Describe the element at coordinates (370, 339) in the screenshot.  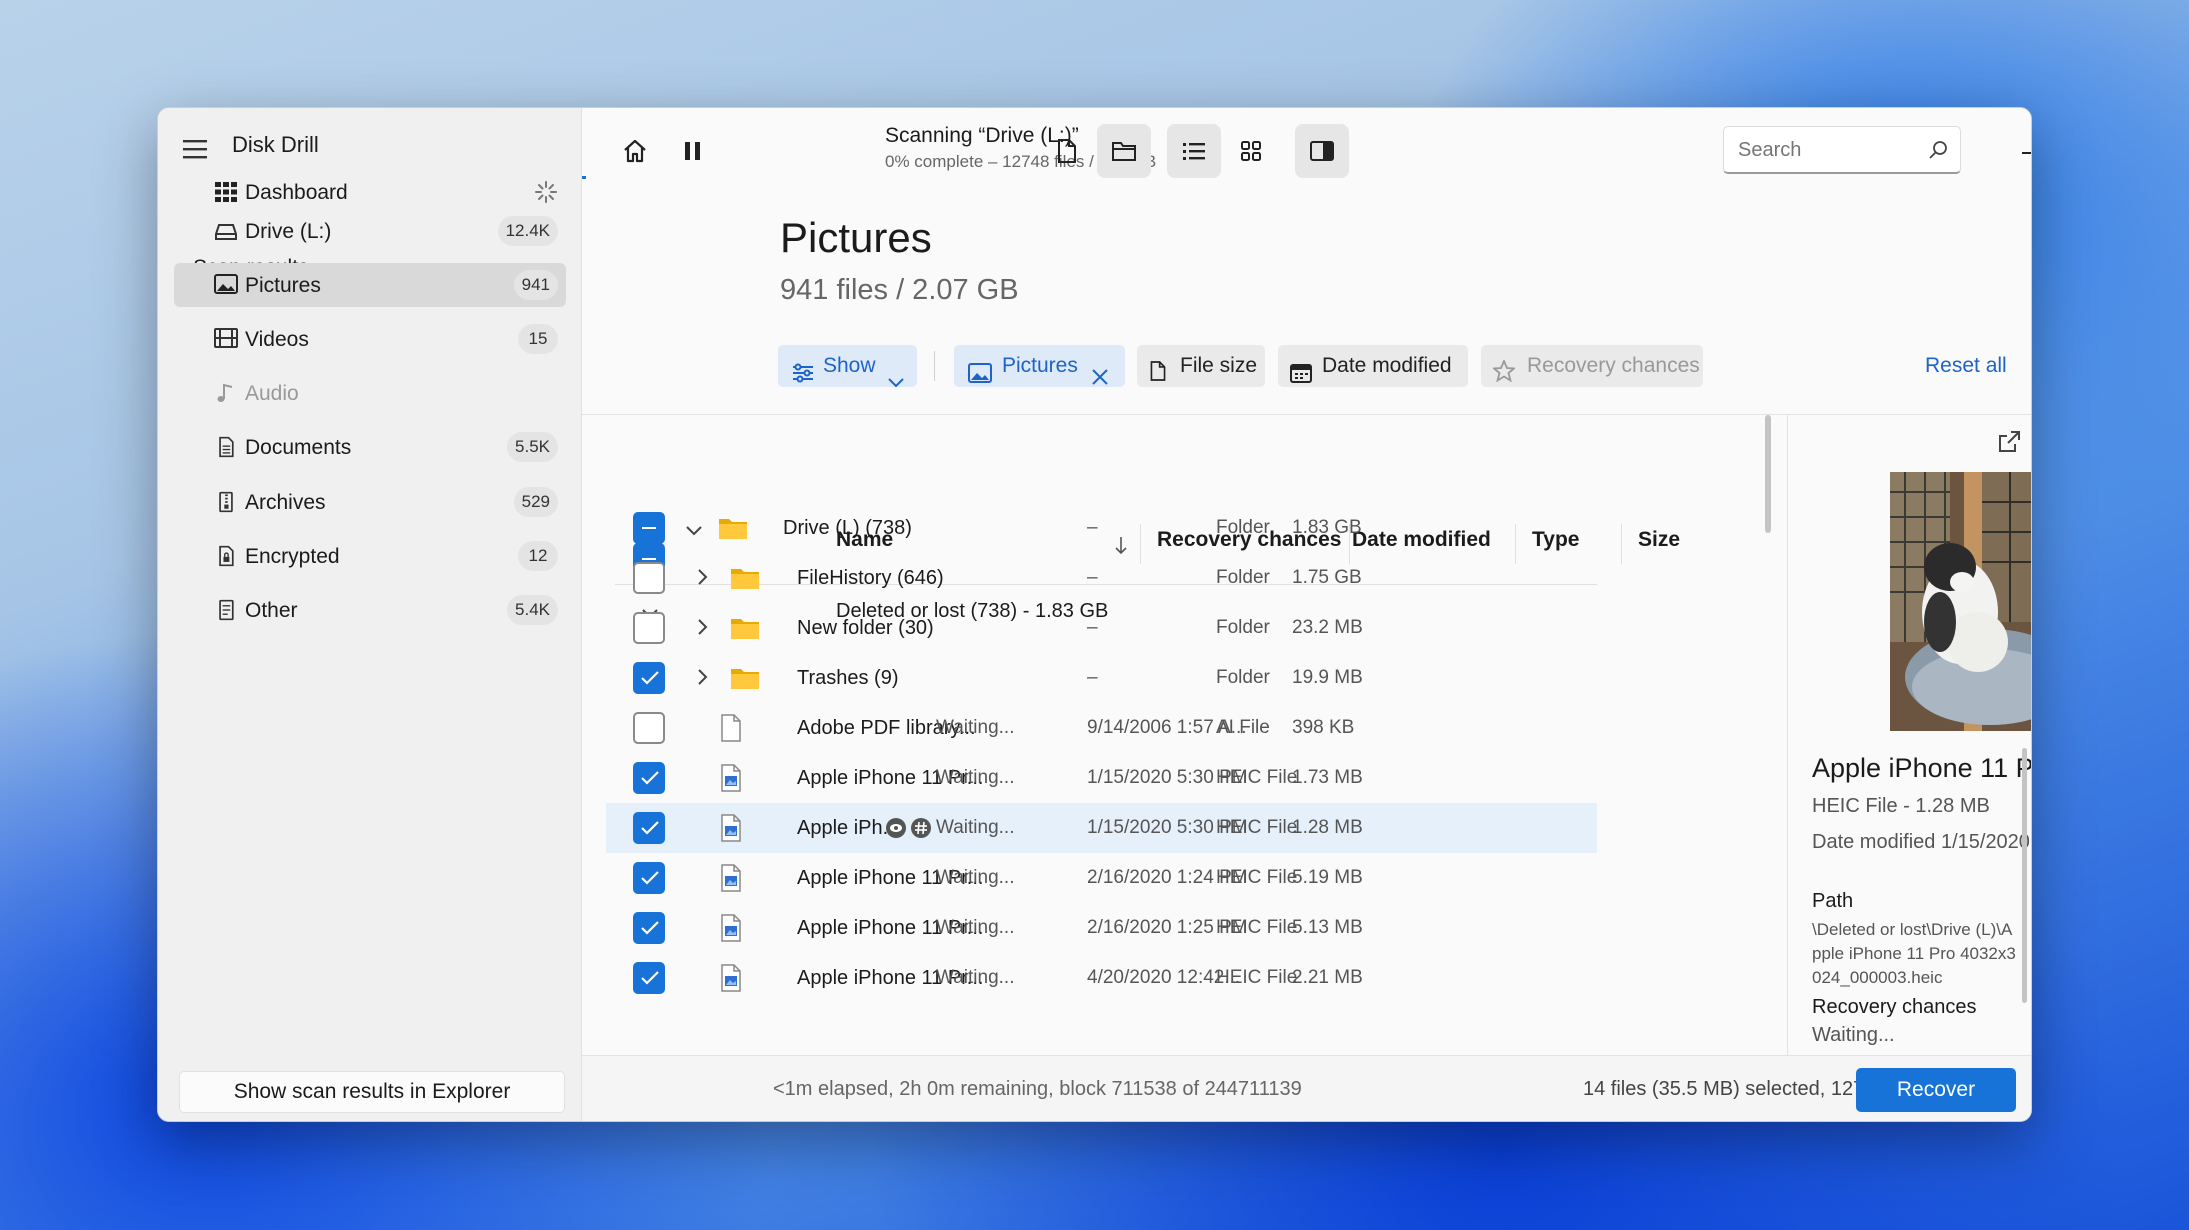
I see `sidebar-item-videos: Videos 15` at that location.